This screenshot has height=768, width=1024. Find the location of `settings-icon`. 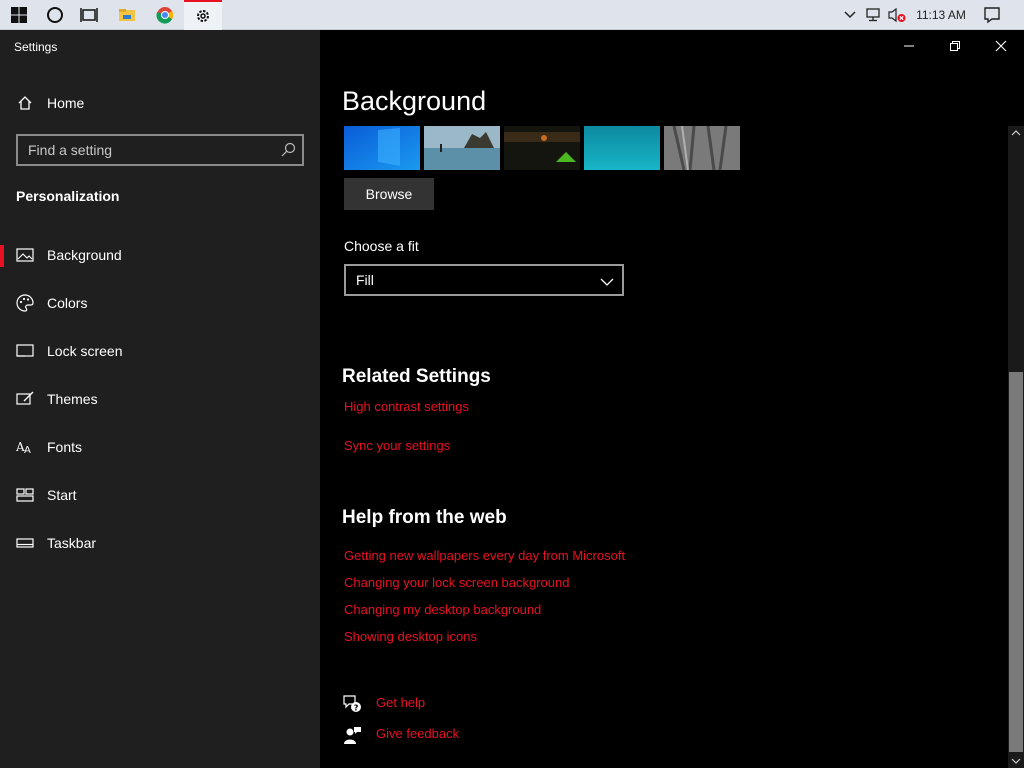

settings-icon is located at coordinates (203, 16).